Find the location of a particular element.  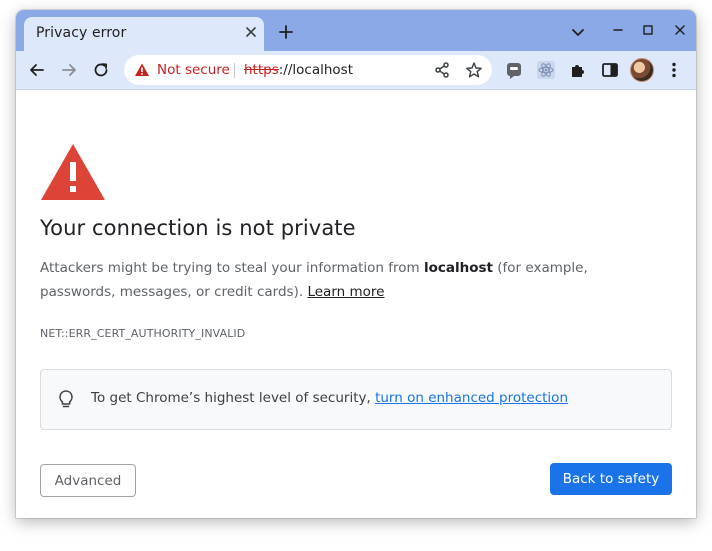

puzzle-icon is located at coordinates (578, 70).